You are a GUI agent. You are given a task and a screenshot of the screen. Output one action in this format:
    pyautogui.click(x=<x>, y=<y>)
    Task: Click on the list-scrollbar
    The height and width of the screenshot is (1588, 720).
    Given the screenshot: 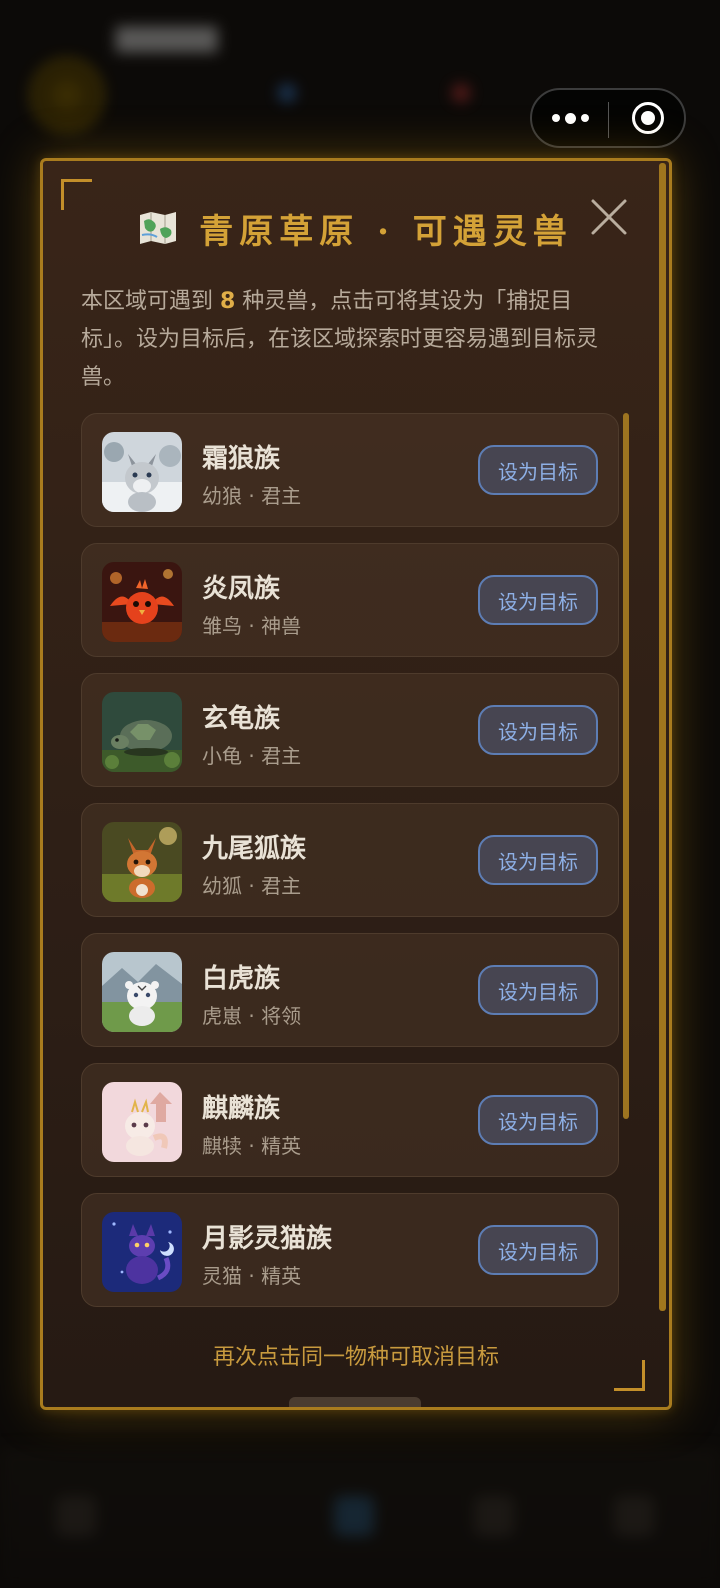 What is the action you would take?
    pyautogui.click(x=626, y=766)
    